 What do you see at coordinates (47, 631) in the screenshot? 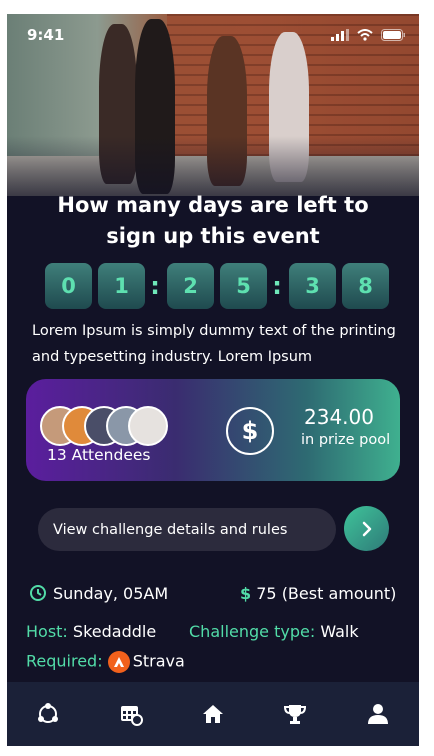
I see `host-label: Host:` at bounding box center [47, 631].